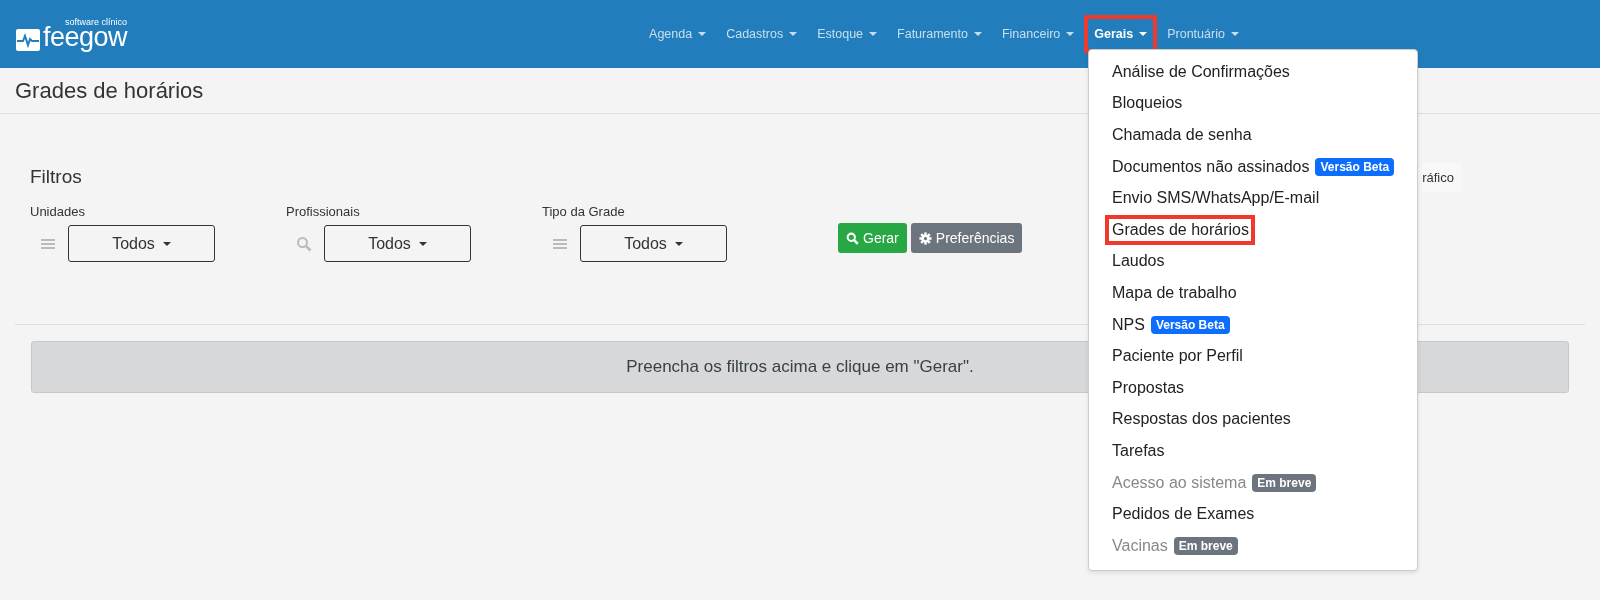  I want to click on dropdown-item: Tarefas, so click(1138, 450).